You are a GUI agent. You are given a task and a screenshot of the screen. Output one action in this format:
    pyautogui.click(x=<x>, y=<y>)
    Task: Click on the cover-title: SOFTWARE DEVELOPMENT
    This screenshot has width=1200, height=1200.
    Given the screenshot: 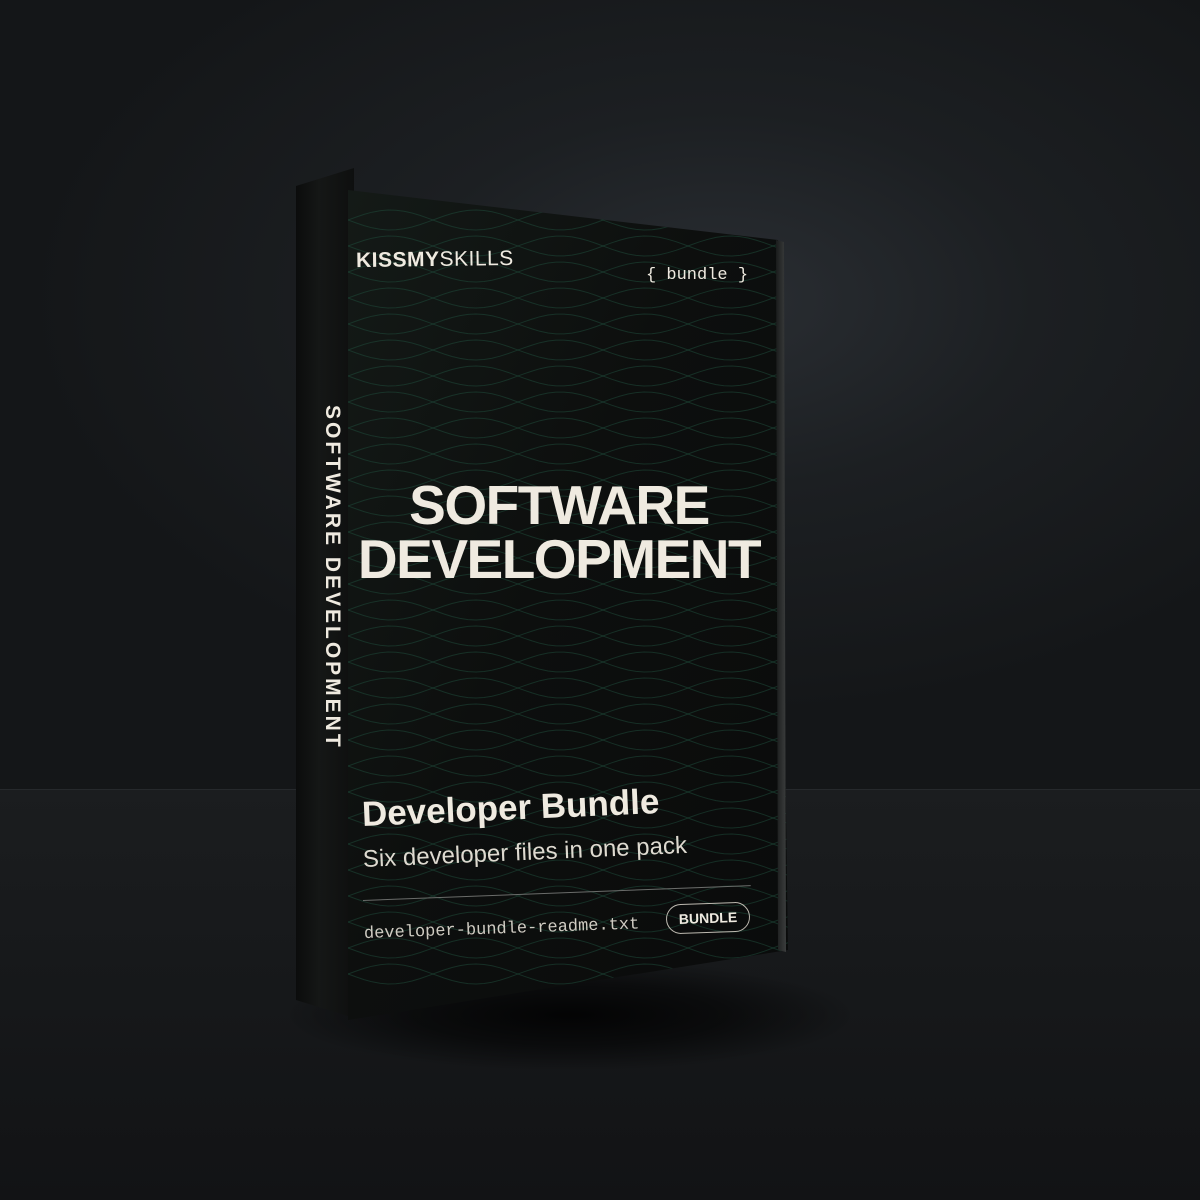 What is the action you would take?
    pyautogui.click(x=559, y=532)
    